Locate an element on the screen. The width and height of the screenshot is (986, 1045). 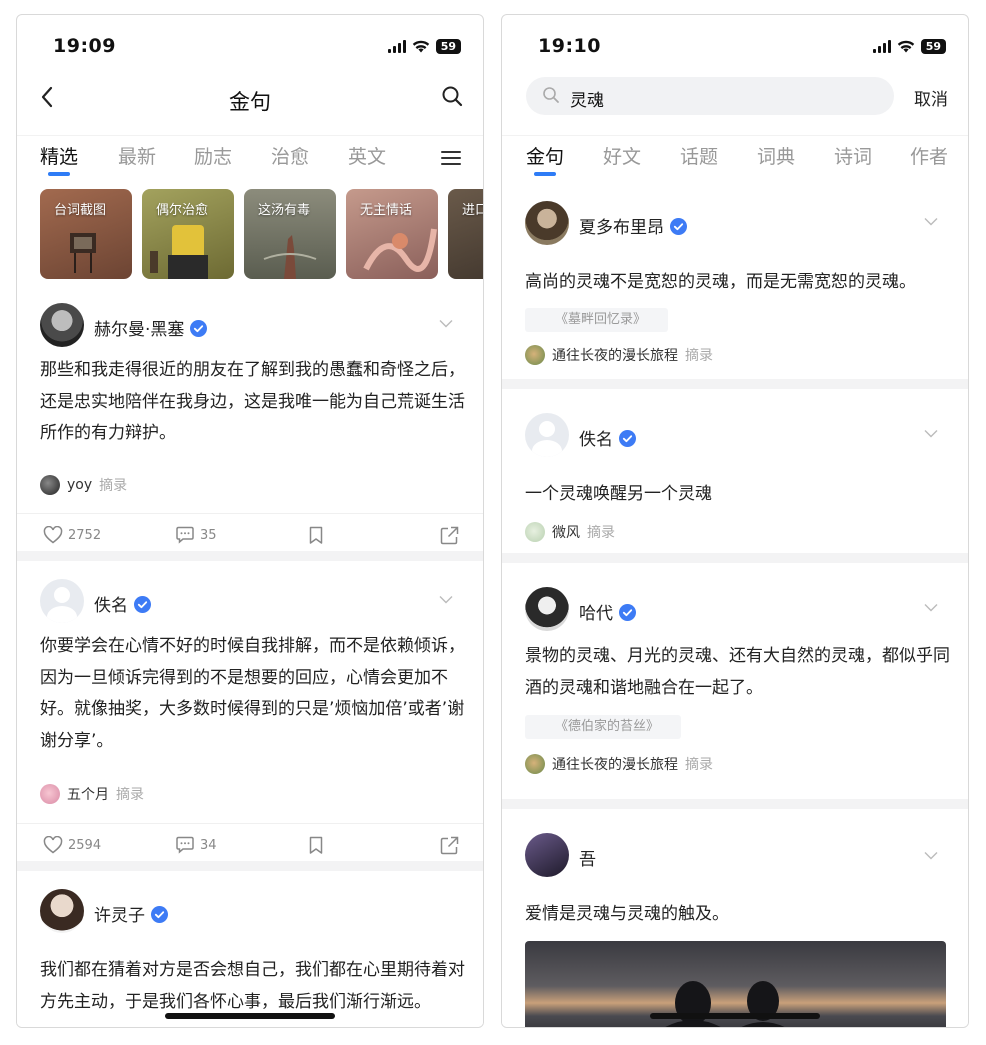
quote-card: 佚名 一个灵魂唤醒另一个灵魂 微风 摘录 is located at coordinates (735, 471).